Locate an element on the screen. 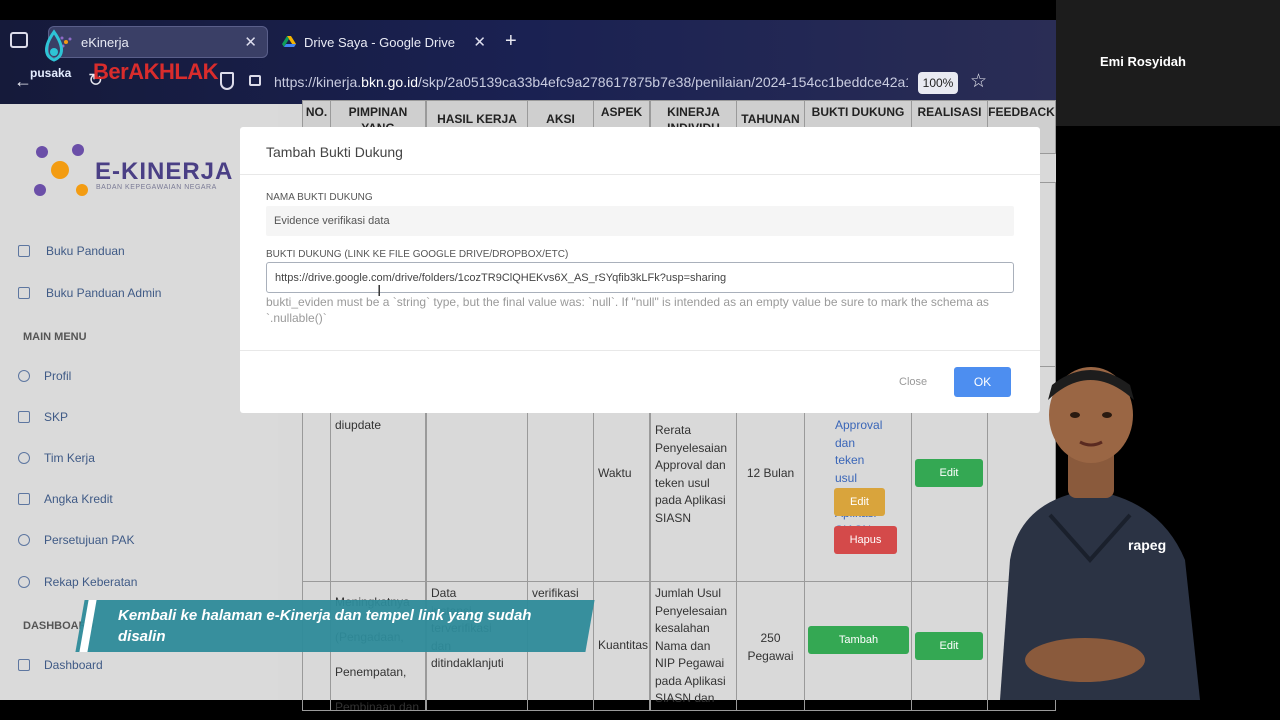 Image resolution: width=1280 pixels, height=720 pixels. monitor-icon is located at coordinates (24, 665).